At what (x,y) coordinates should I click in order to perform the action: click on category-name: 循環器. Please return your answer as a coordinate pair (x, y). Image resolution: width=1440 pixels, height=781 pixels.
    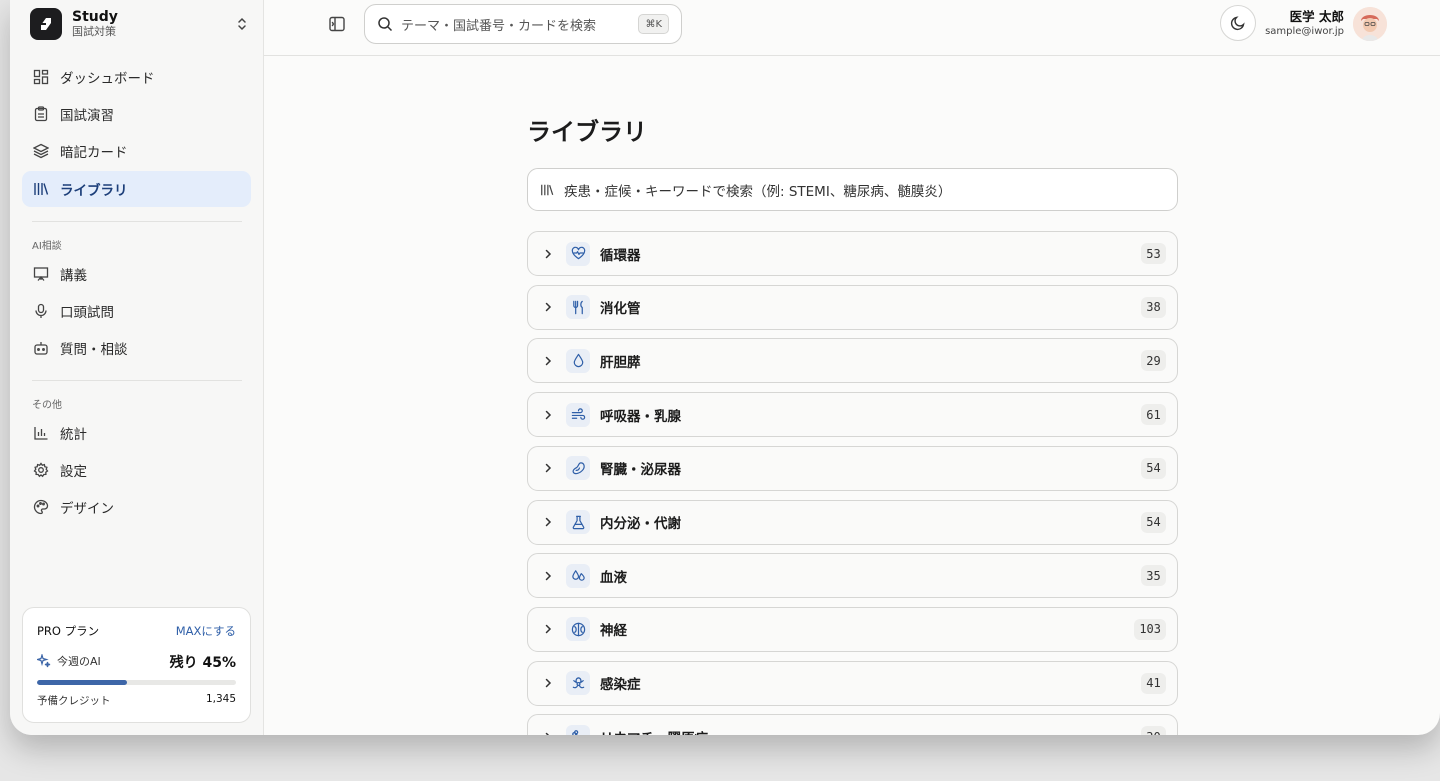
    Looking at the image, I should click on (620, 255).